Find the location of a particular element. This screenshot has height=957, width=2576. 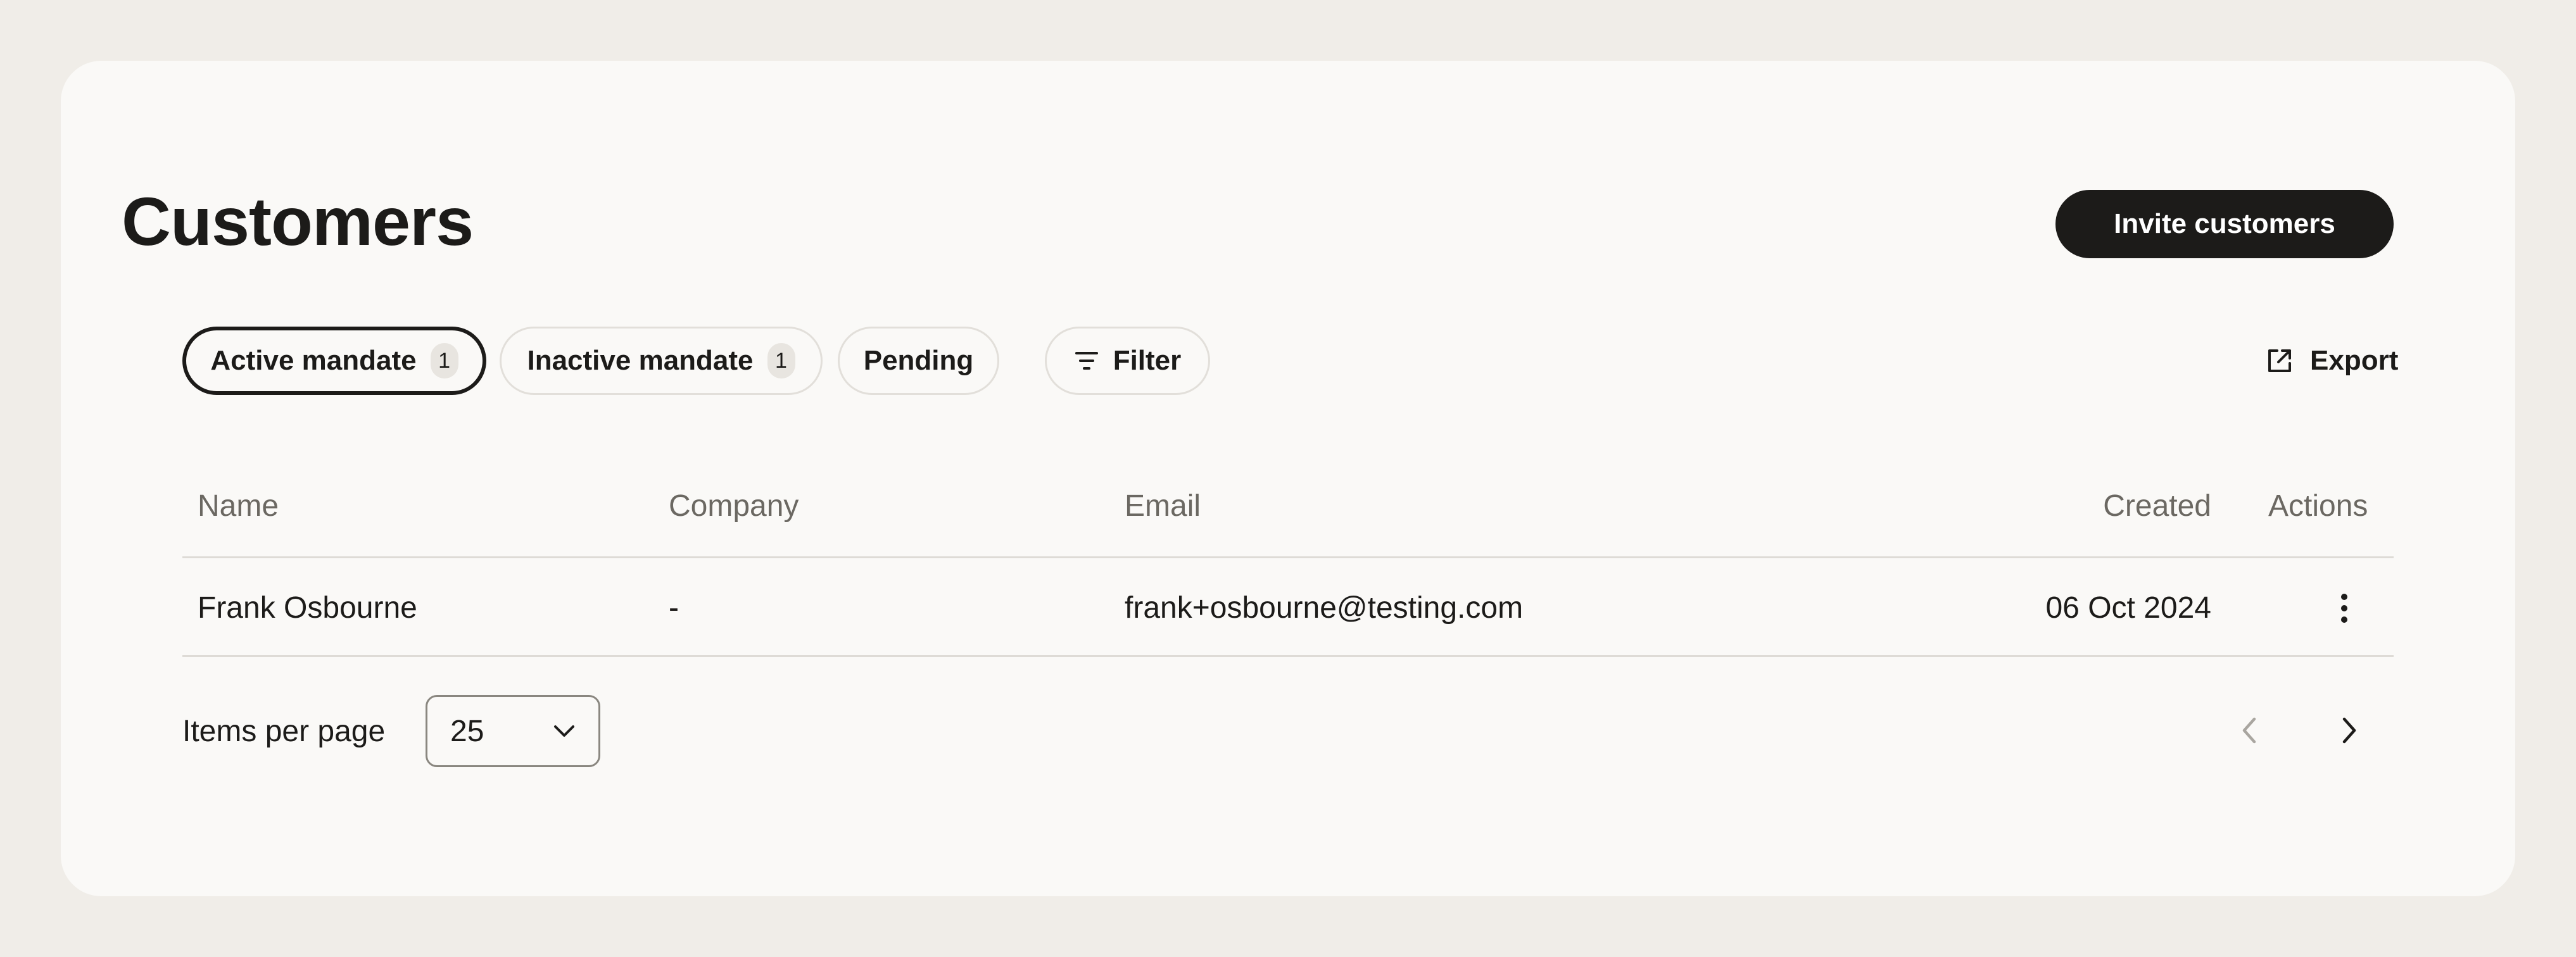

tab-pending: Pending is located at coordinates (918, 361).